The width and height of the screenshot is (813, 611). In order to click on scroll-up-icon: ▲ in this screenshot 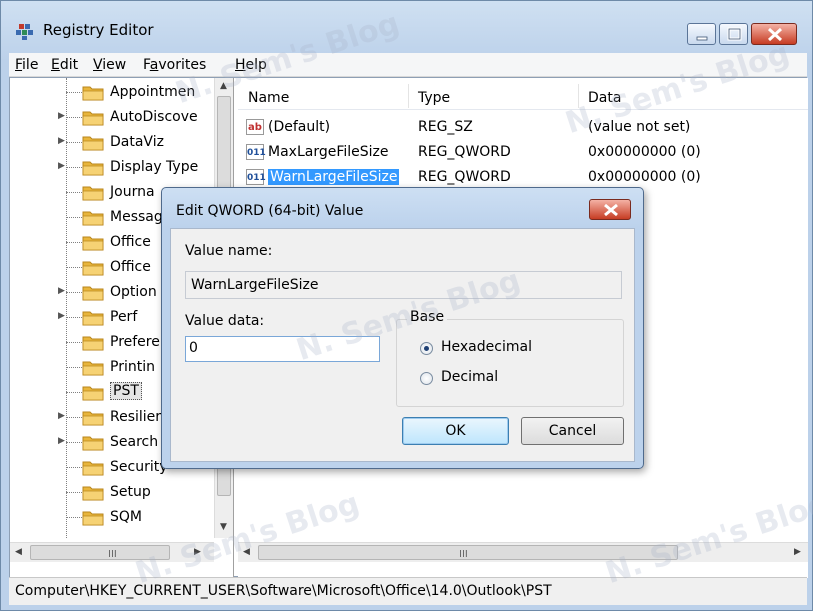, I will do `click(223, 86)`.